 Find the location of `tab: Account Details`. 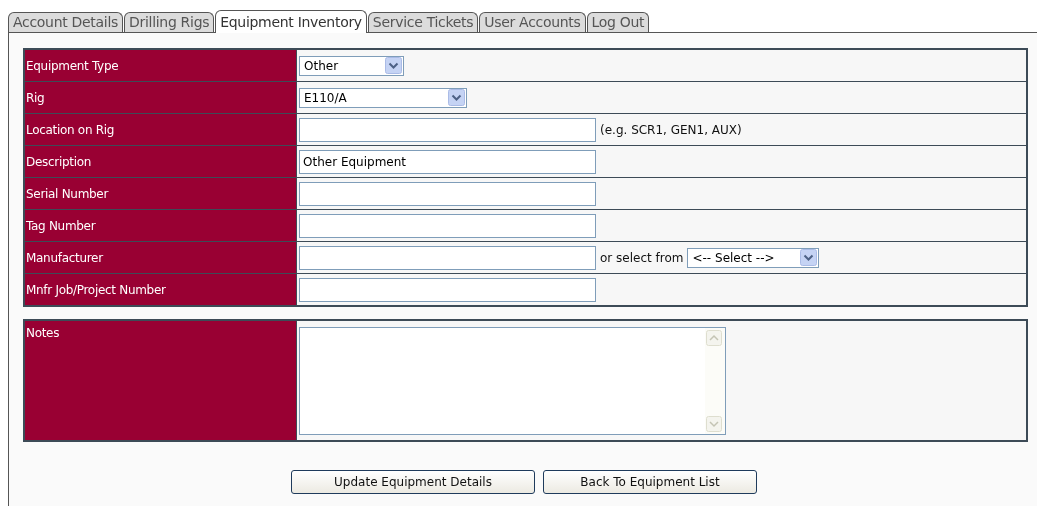

tab: Account Details is located at coordinates (65, 22).